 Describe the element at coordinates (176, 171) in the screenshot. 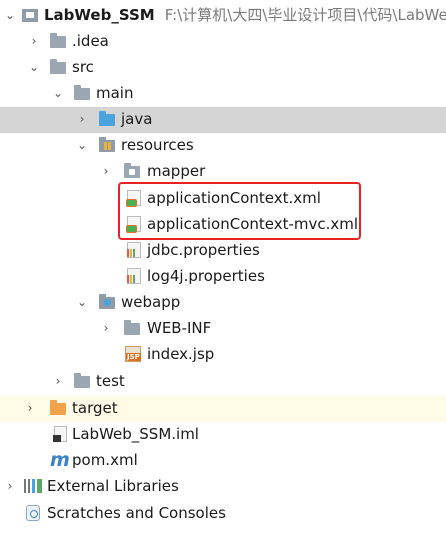

I see `tree-row-label: mapper` at that location.